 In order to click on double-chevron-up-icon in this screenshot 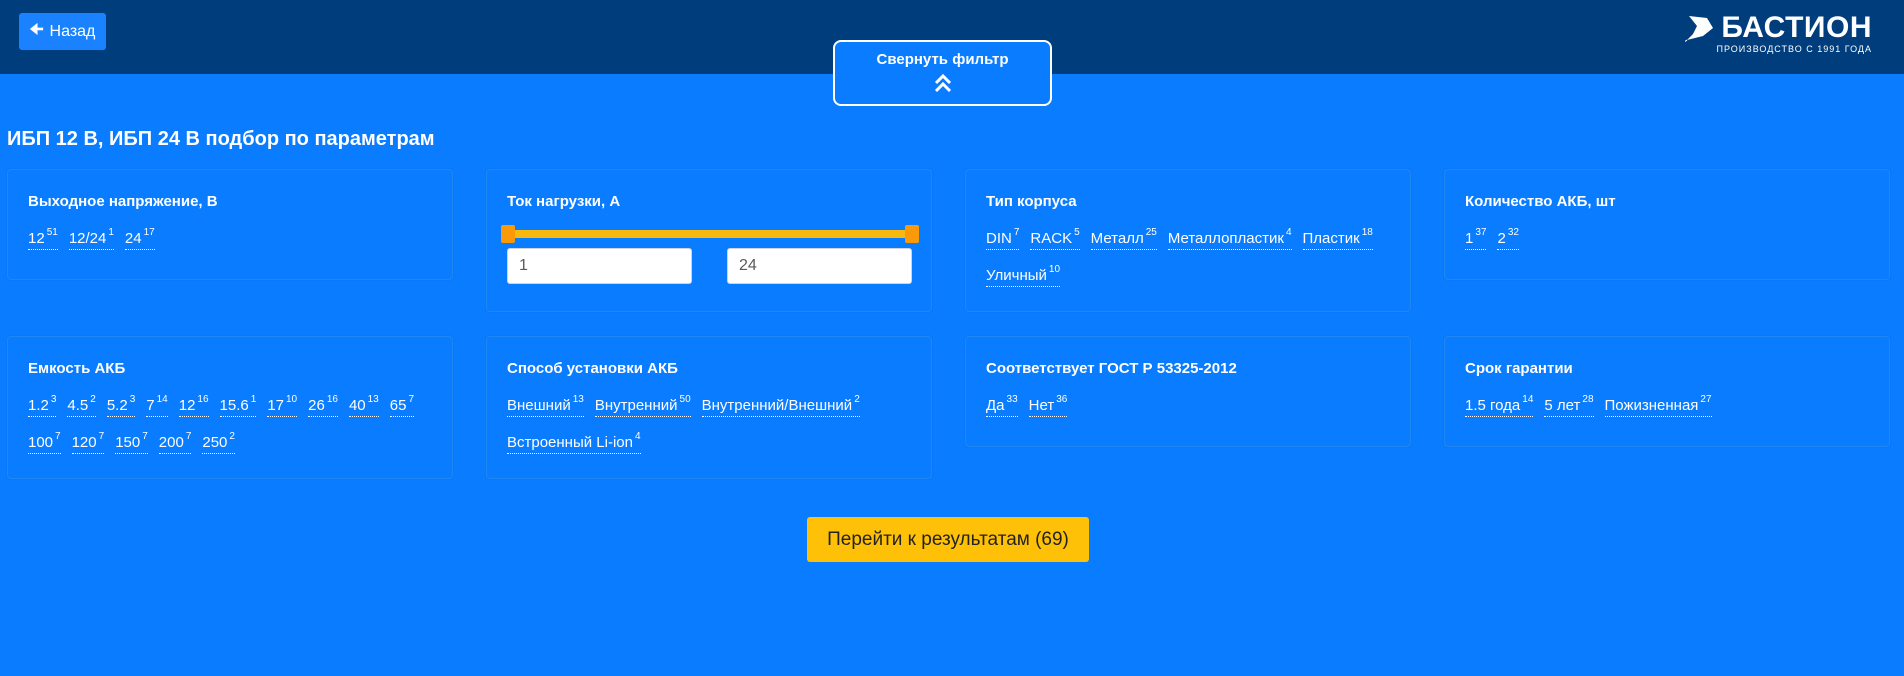, I will do `click(942, 83)`.